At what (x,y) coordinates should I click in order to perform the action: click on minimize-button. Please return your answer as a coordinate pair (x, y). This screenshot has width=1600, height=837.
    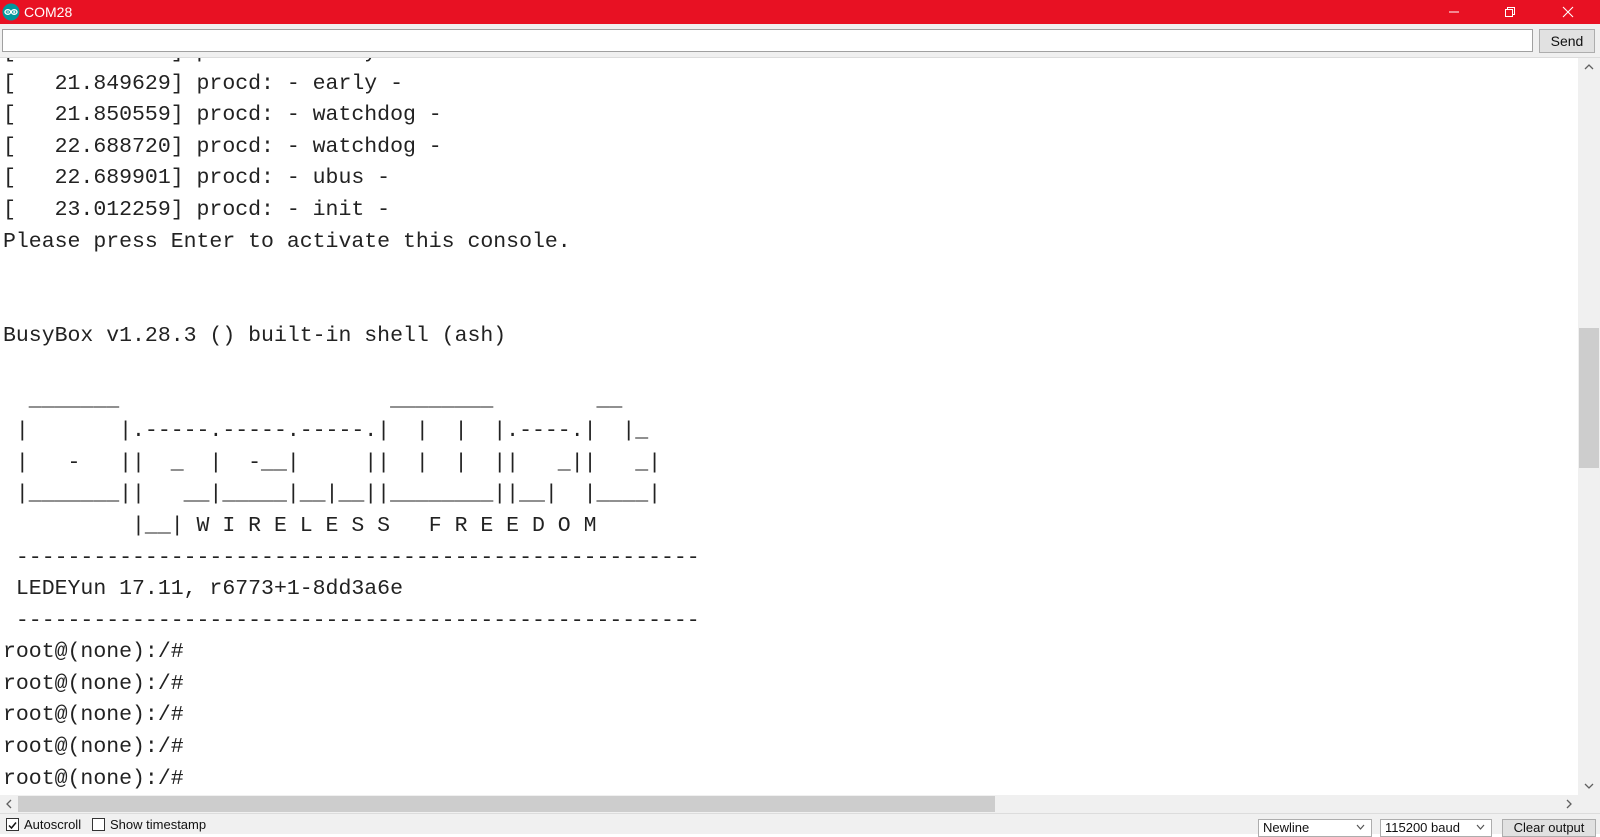
    Looking at the image, I should click on (1454, 12).